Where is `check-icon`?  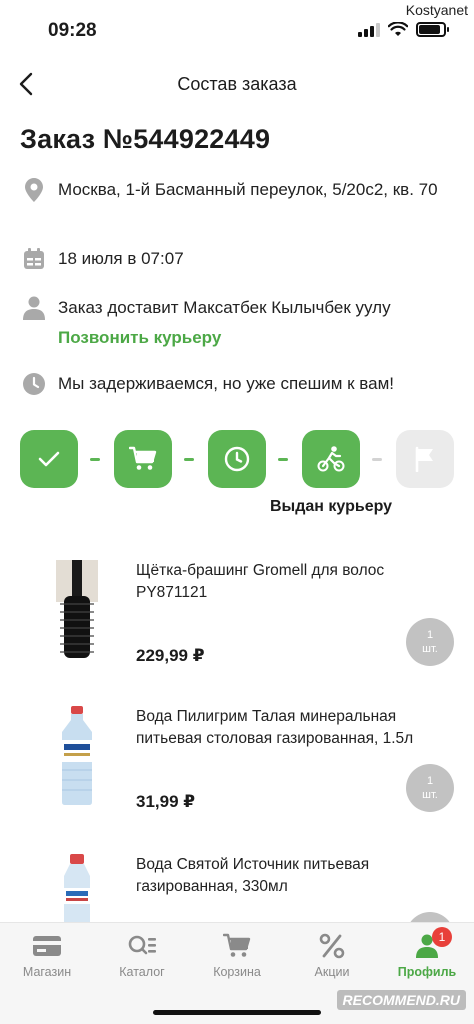 check-icon is located at coordinates (49, 459).